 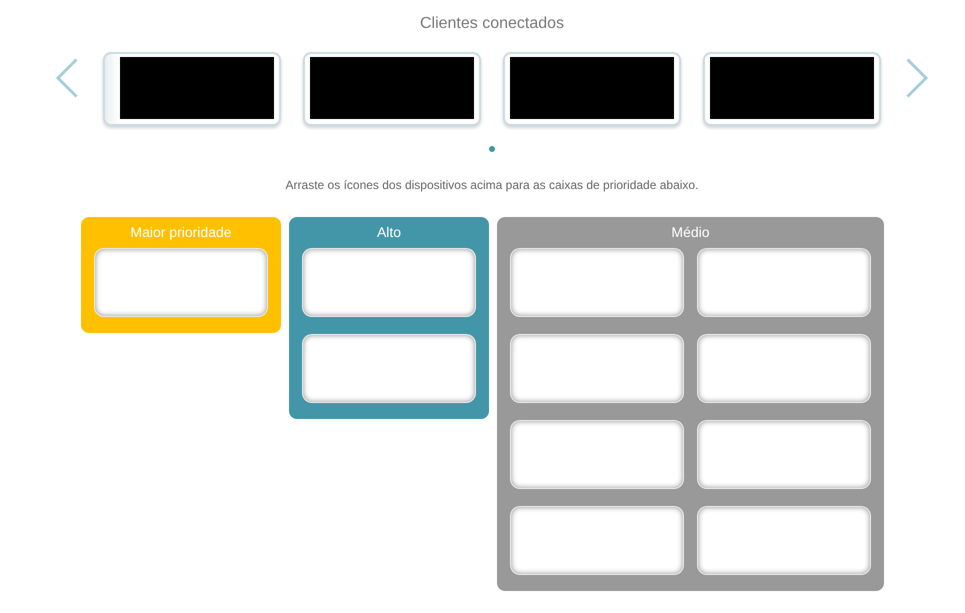 I want to click on priority-panel-title: Médio, so click(x=690, y=232).